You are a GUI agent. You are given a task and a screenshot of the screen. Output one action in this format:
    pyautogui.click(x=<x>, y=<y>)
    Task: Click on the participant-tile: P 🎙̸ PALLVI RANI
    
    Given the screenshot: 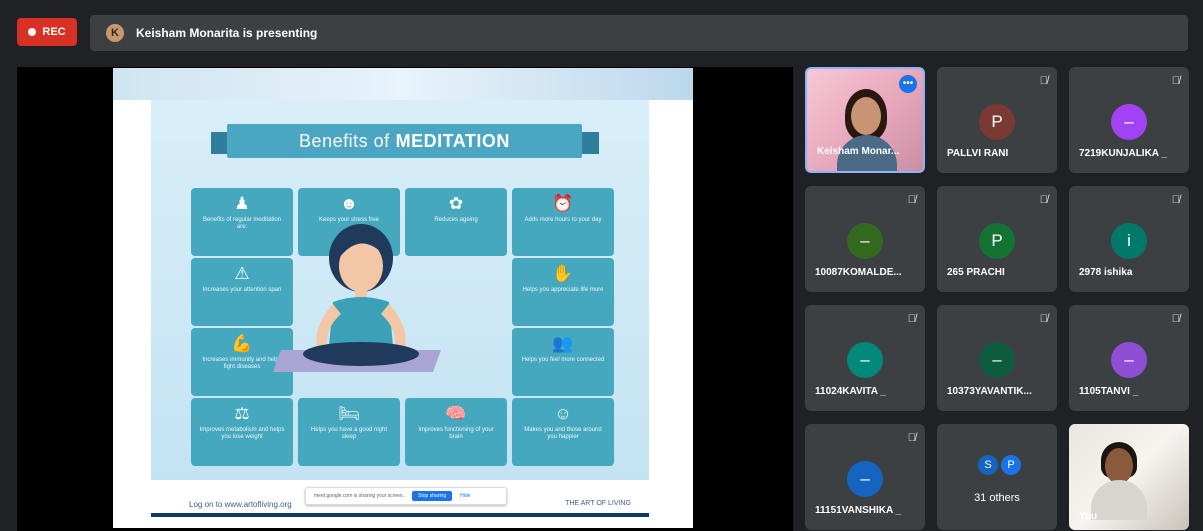 What is the action you would take?
    pyautogui.click(x=997, y=120)
    